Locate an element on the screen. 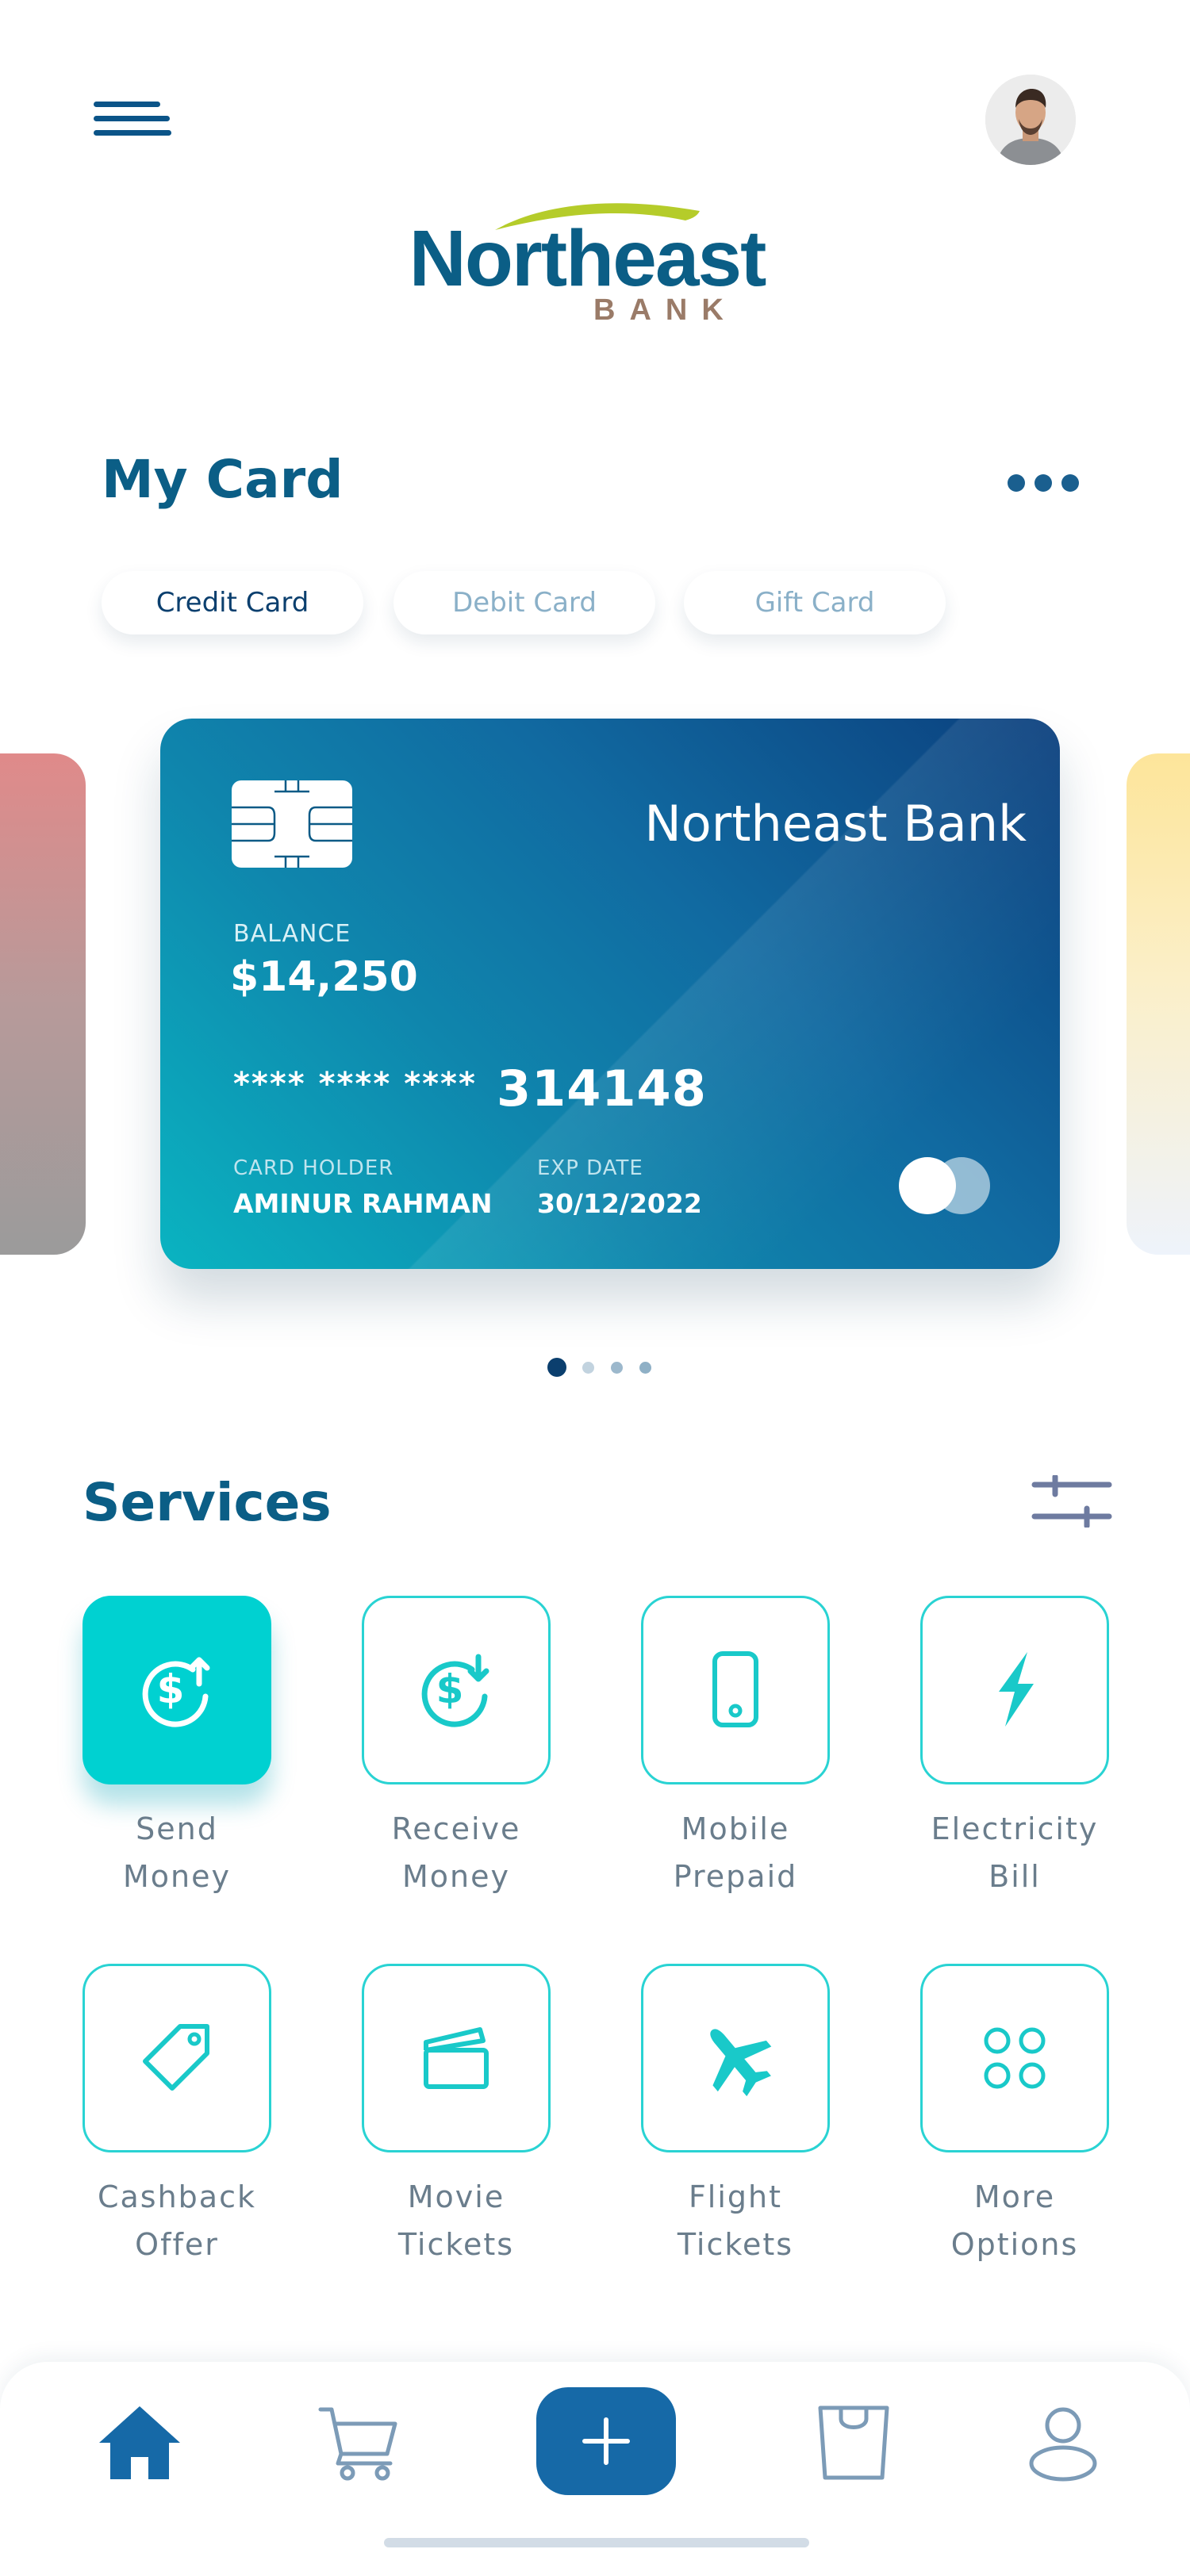 The image size is (1190, 2576). service-label-line: More is located at coordinates (1014, 2196).